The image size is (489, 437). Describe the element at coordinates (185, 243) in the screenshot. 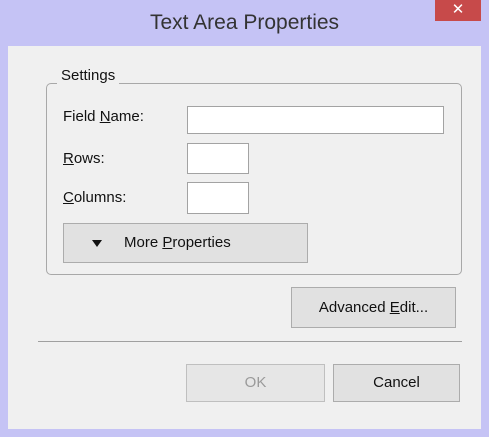

I see `more-properties-button: More Properties` at that location.